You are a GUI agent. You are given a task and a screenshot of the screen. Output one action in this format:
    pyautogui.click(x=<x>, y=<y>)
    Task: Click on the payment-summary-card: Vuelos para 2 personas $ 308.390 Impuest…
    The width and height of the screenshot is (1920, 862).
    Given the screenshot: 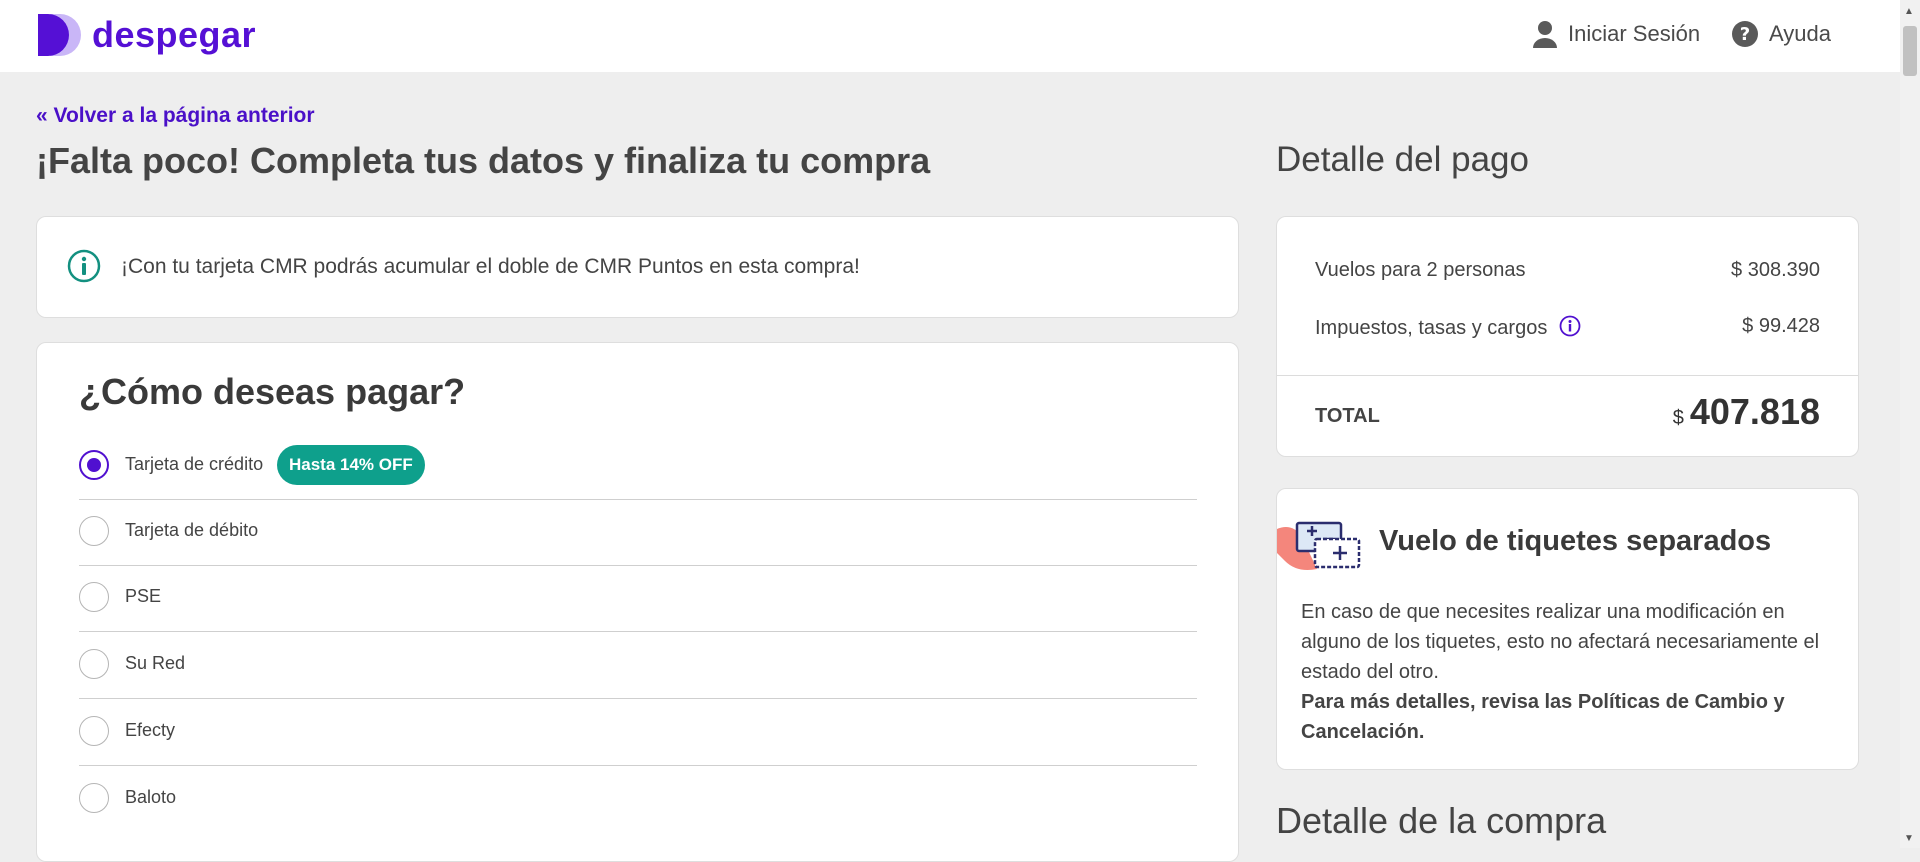 What is the action you would take?
    pyautogui.click(x=1567, y=336)
    